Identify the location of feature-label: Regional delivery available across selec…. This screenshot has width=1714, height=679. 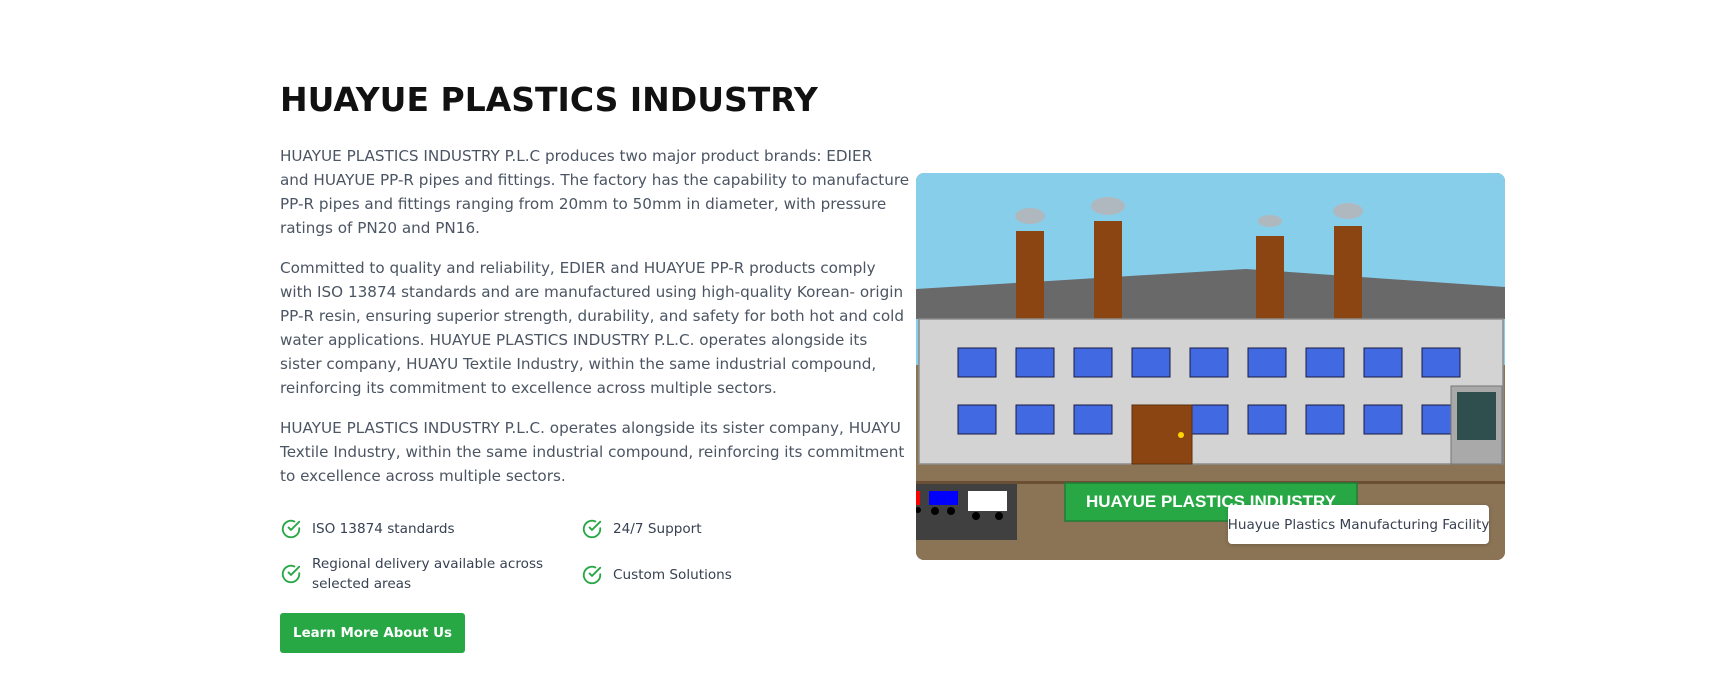
(427, 574).